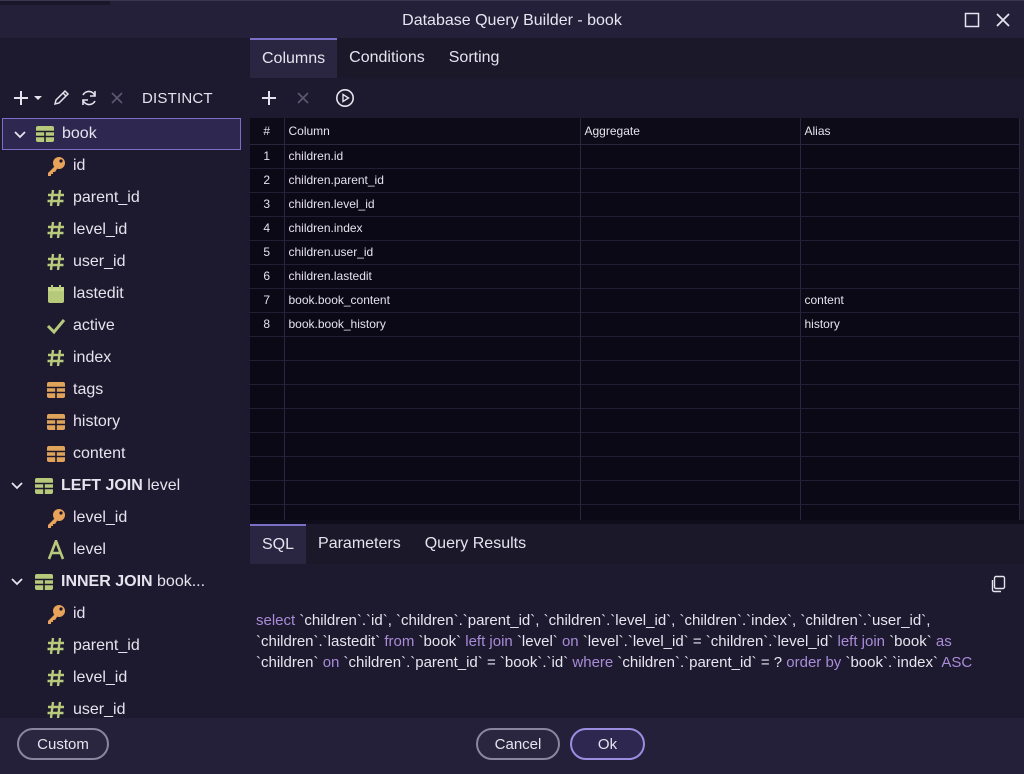 The width and height of the screenshot is (1024, 774). Describe the element at coordinates (359, 544) in the screenshot. I see `tab-parameters: Parameters` at that location.